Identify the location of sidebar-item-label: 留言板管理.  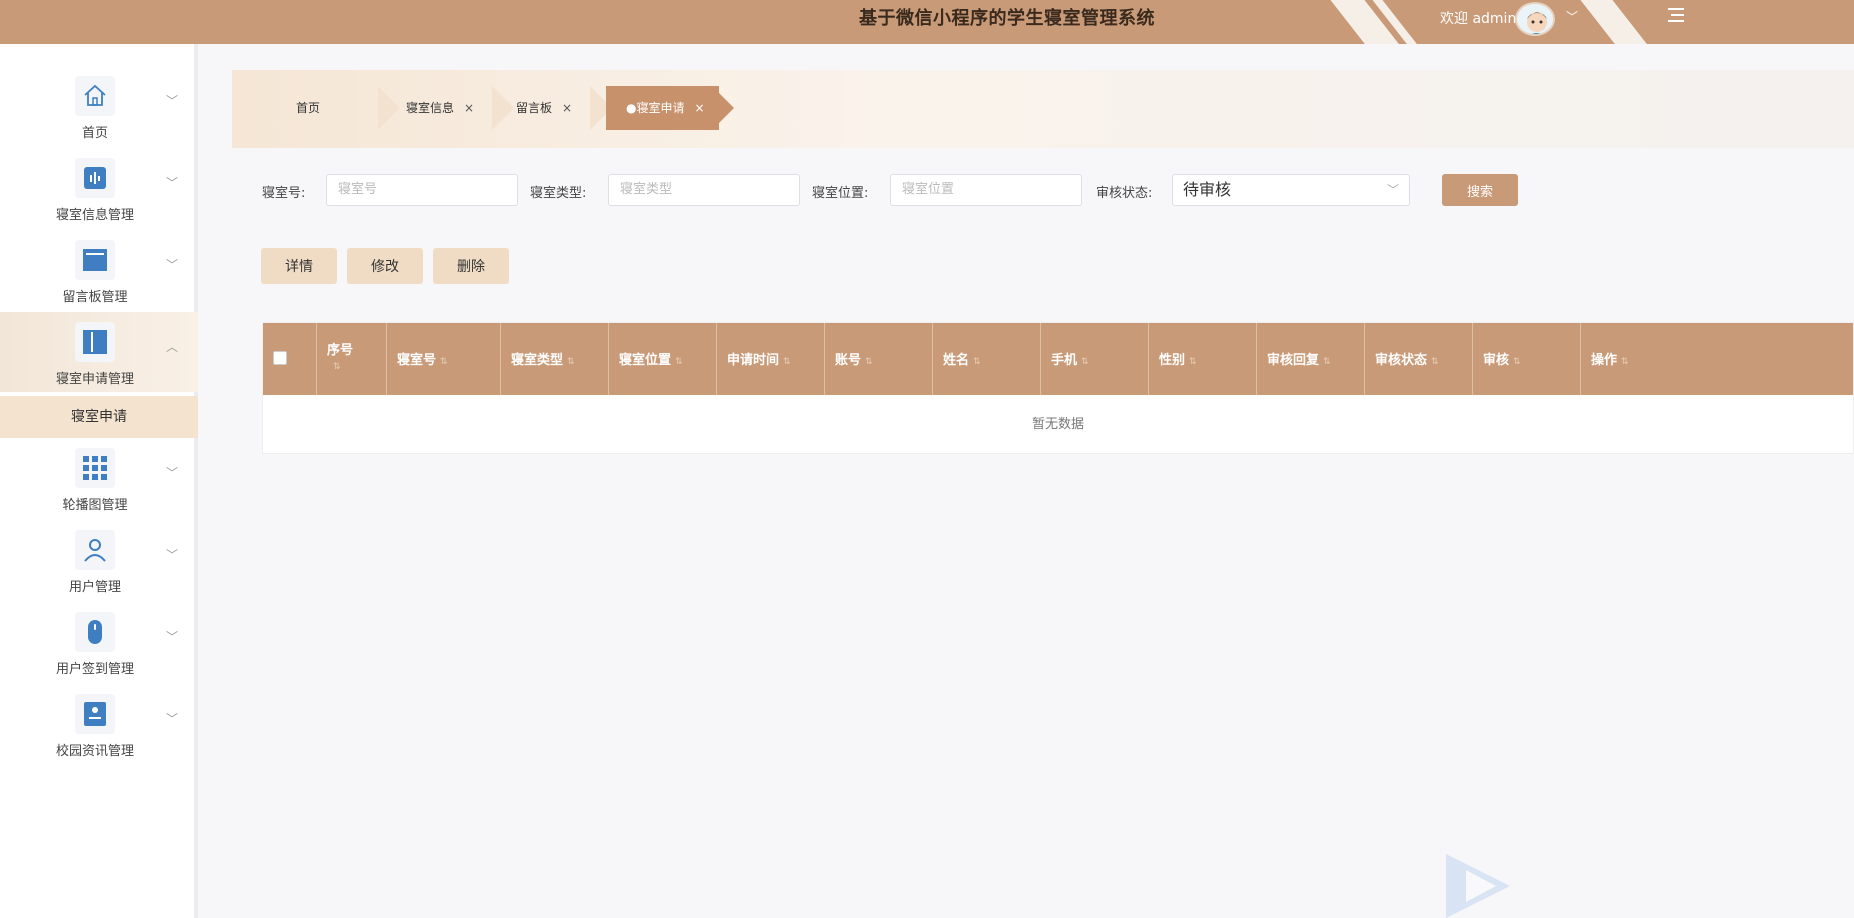
(95, 297).